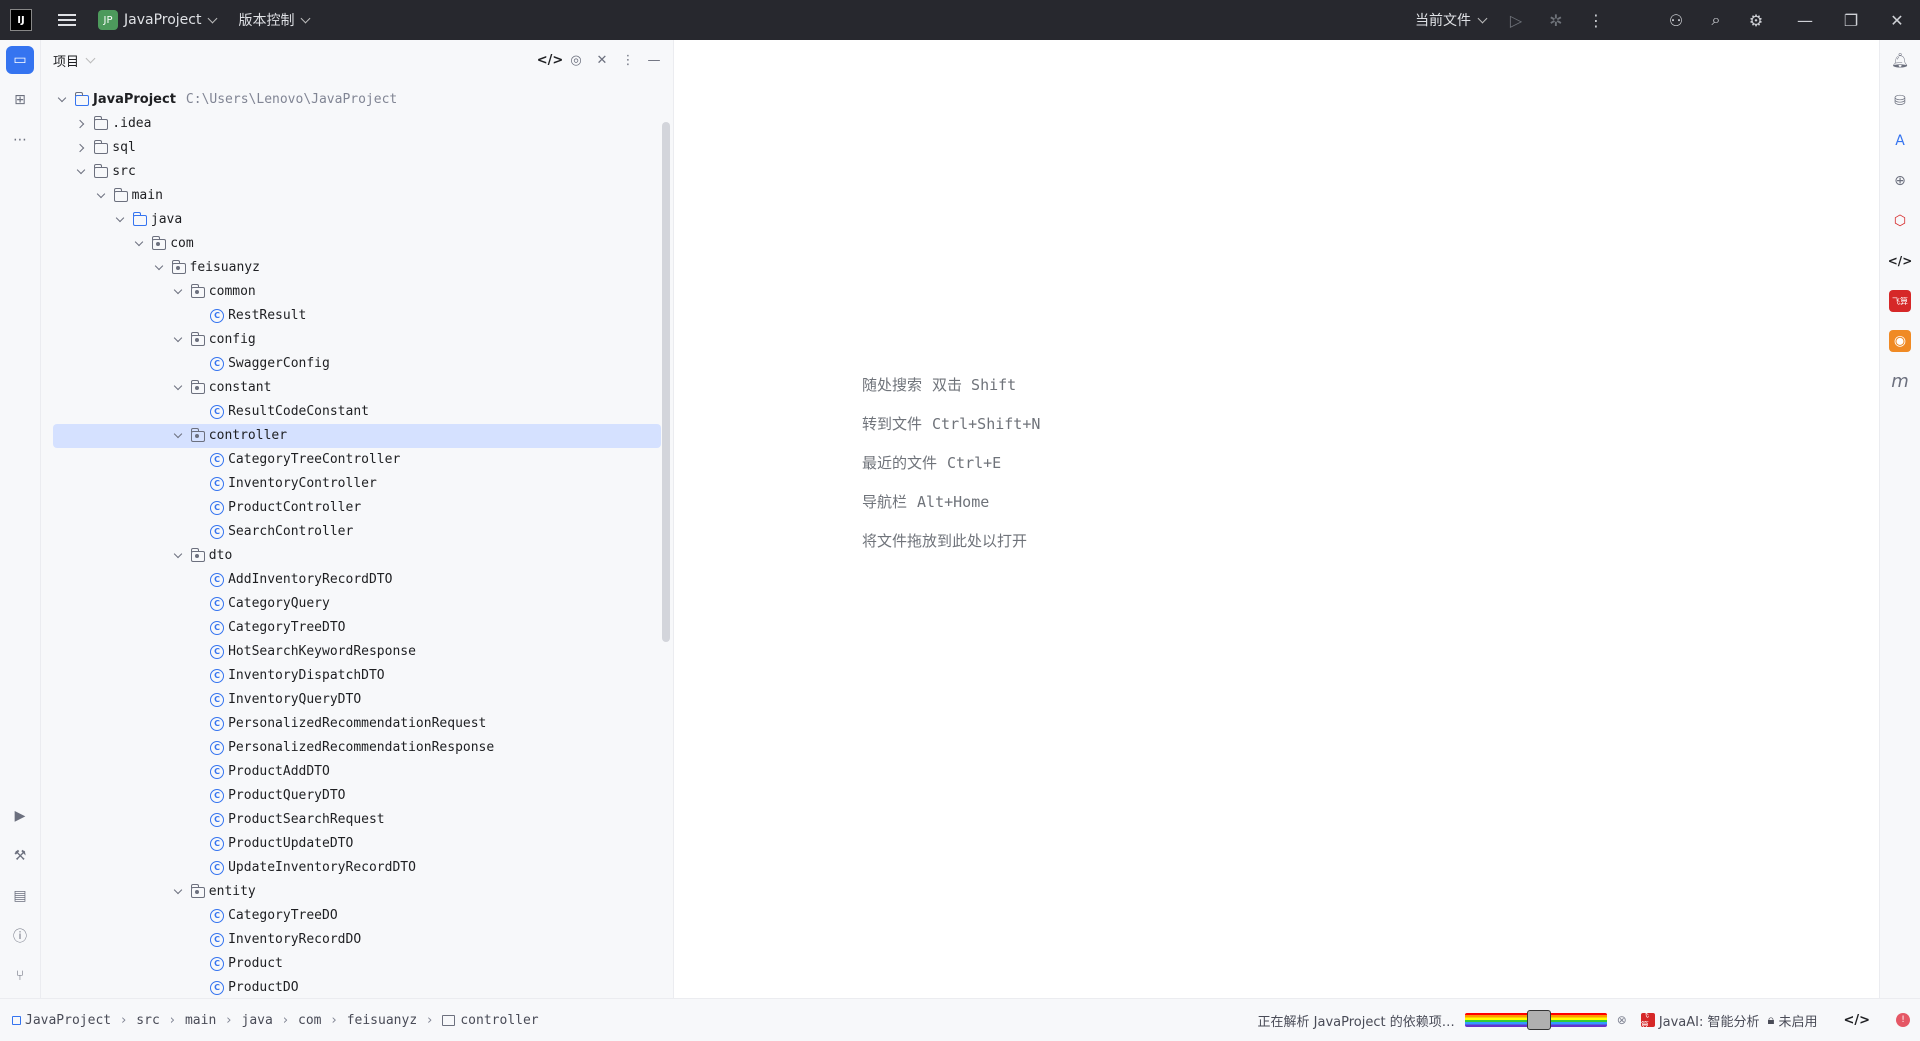  What do you see at coordinates (357, 892) in the screenshot?
I see `tree-folder-entity: entity` at bounding box center [357, 892].